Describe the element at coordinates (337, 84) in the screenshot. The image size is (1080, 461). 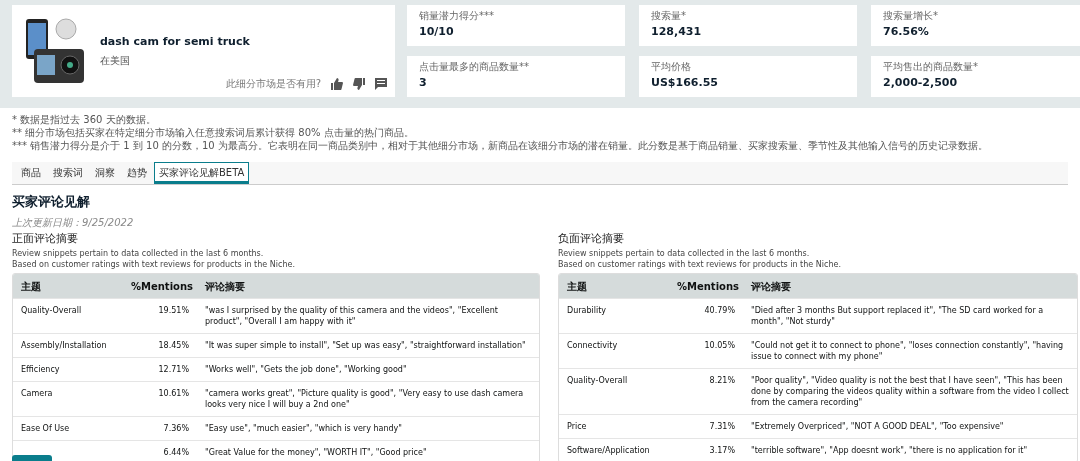
I see `thumbs-up-icon` at that location.